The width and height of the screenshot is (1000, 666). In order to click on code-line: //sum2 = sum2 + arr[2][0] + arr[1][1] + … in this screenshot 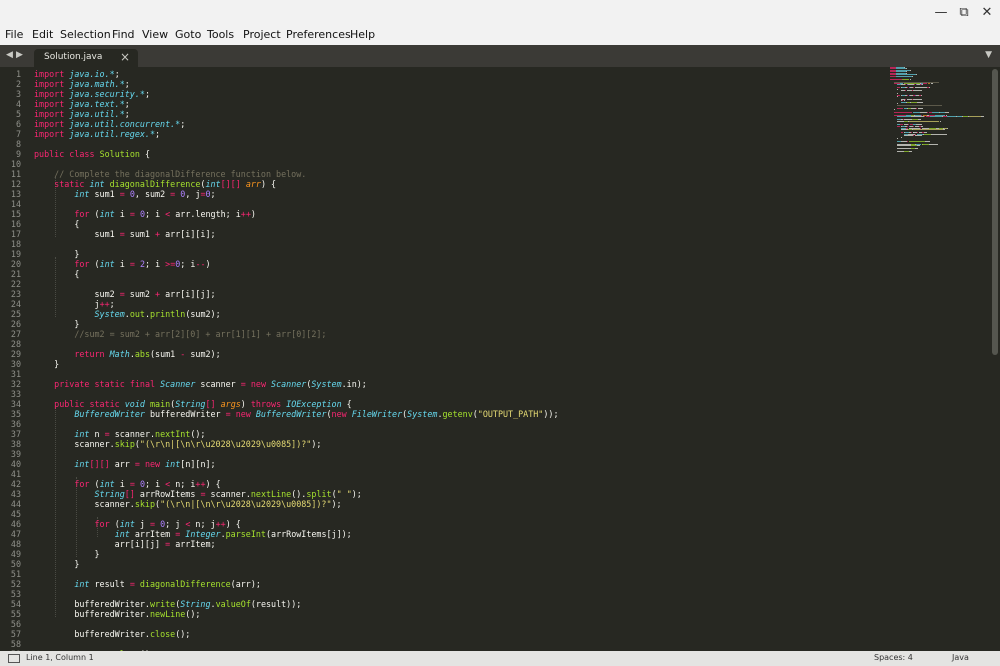, I will do `click(180, 334)`.